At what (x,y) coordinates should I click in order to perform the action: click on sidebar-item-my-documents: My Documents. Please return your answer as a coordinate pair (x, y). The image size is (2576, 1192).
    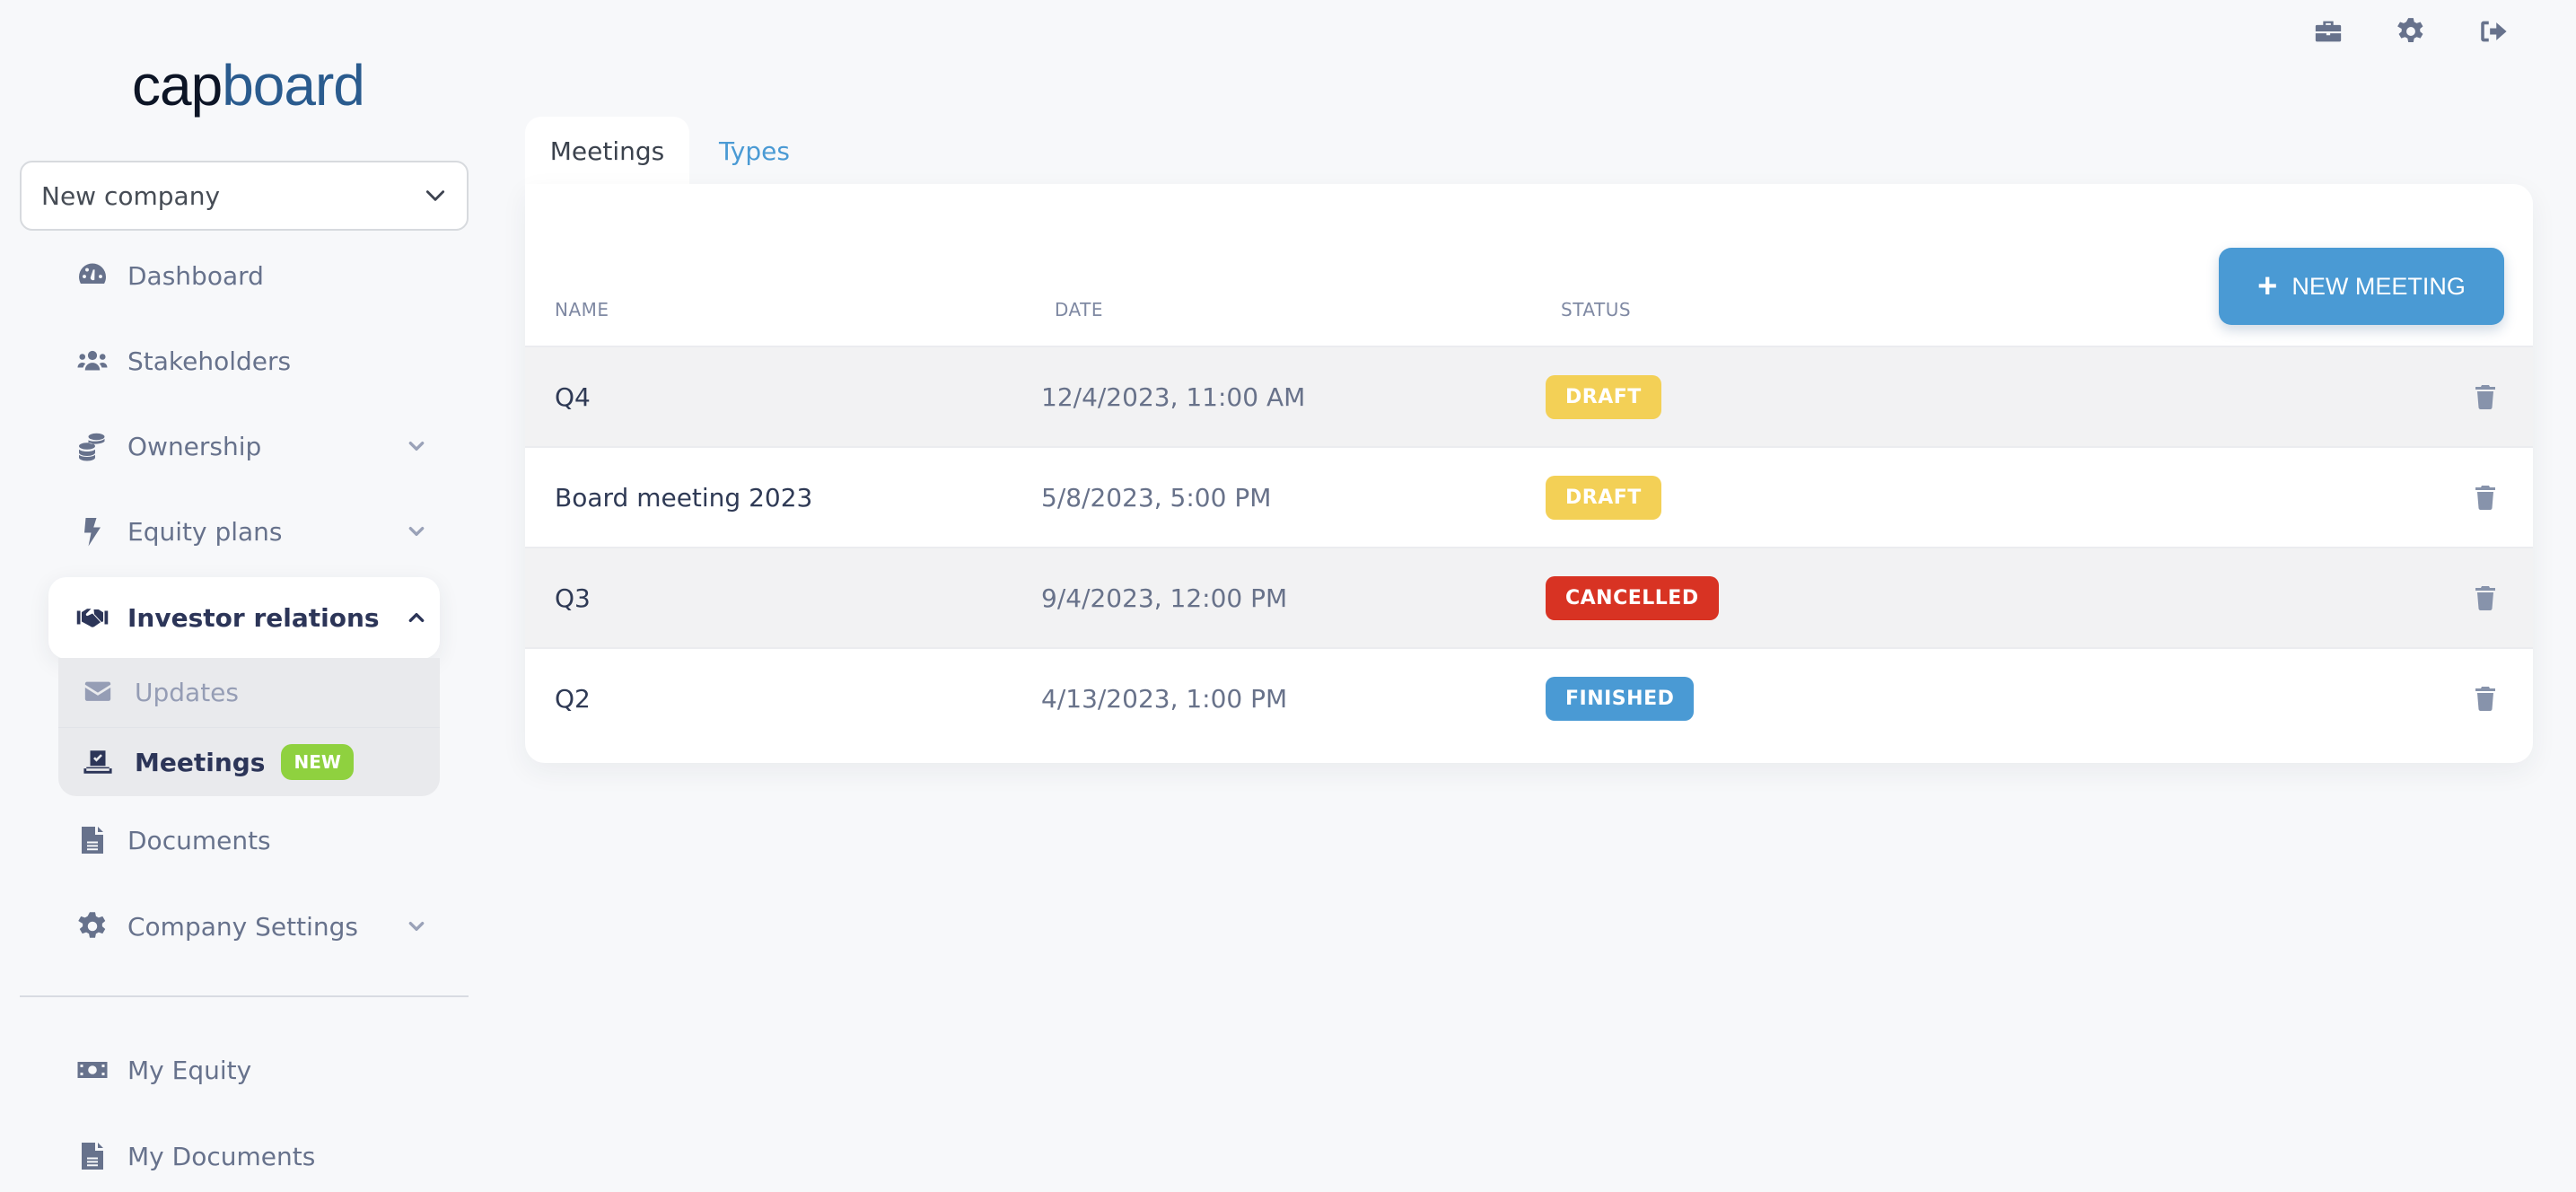
    Looking at the image, I should click on (250, 1156).